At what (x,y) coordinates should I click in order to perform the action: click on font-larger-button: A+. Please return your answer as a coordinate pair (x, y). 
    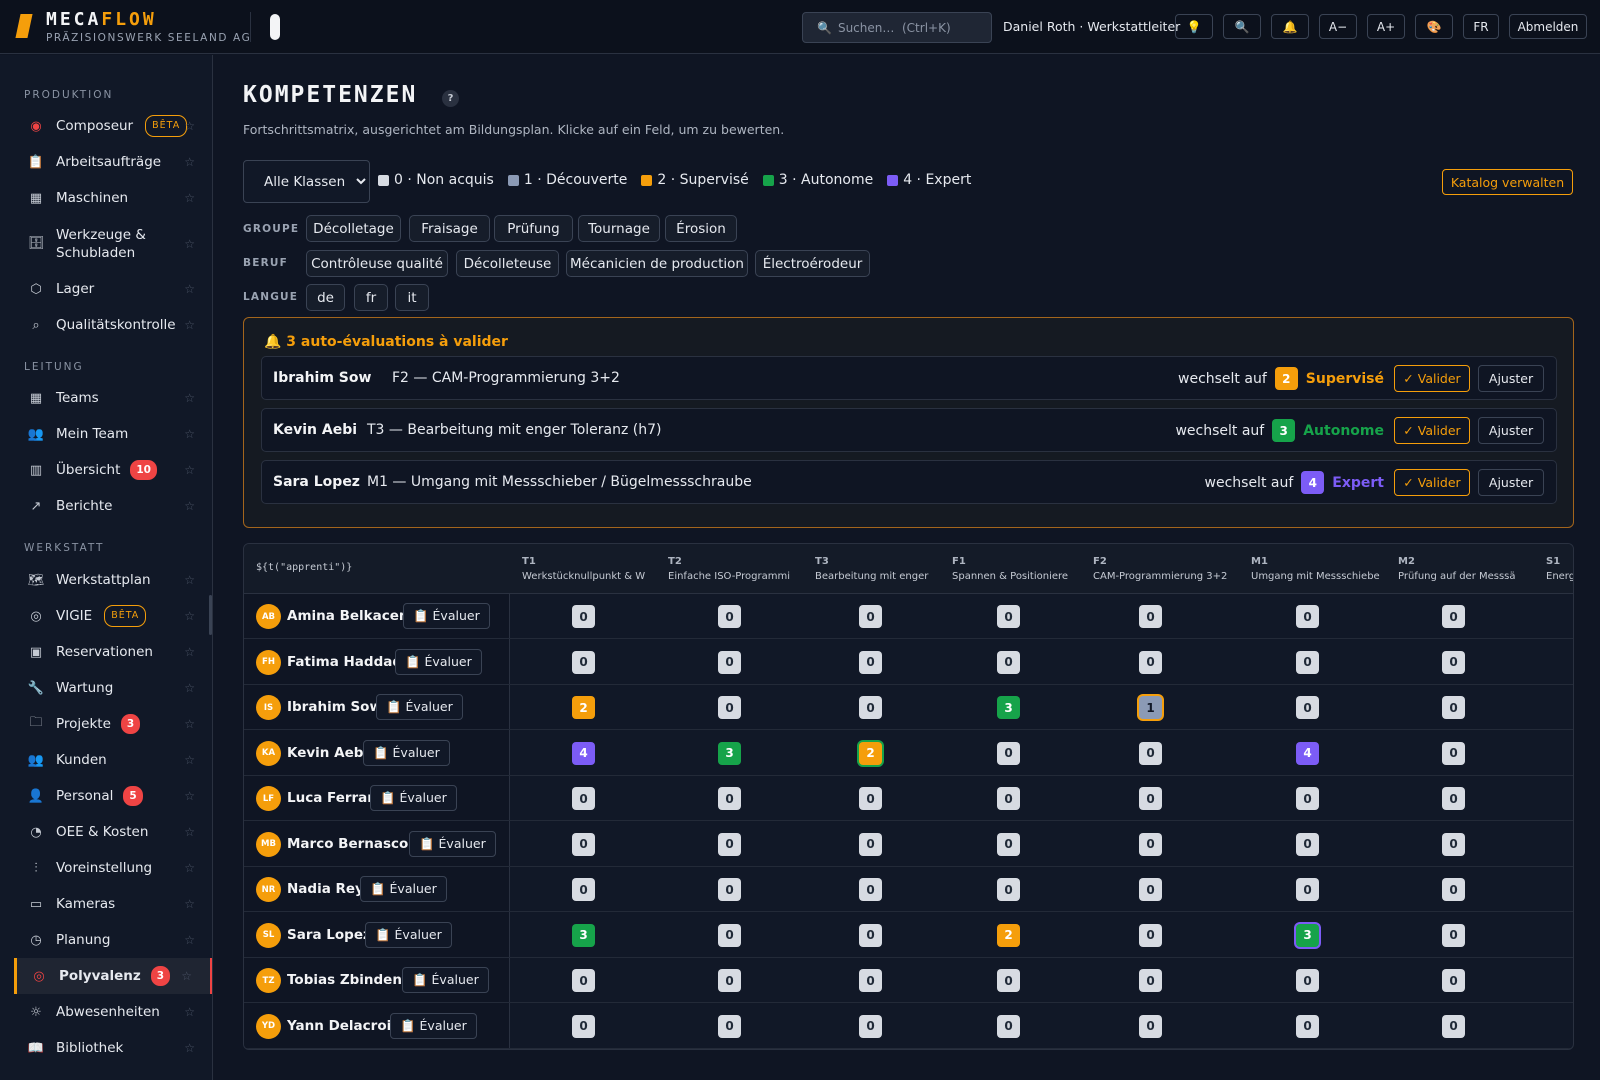
    Looking at the image, I should click on (1386, 26).